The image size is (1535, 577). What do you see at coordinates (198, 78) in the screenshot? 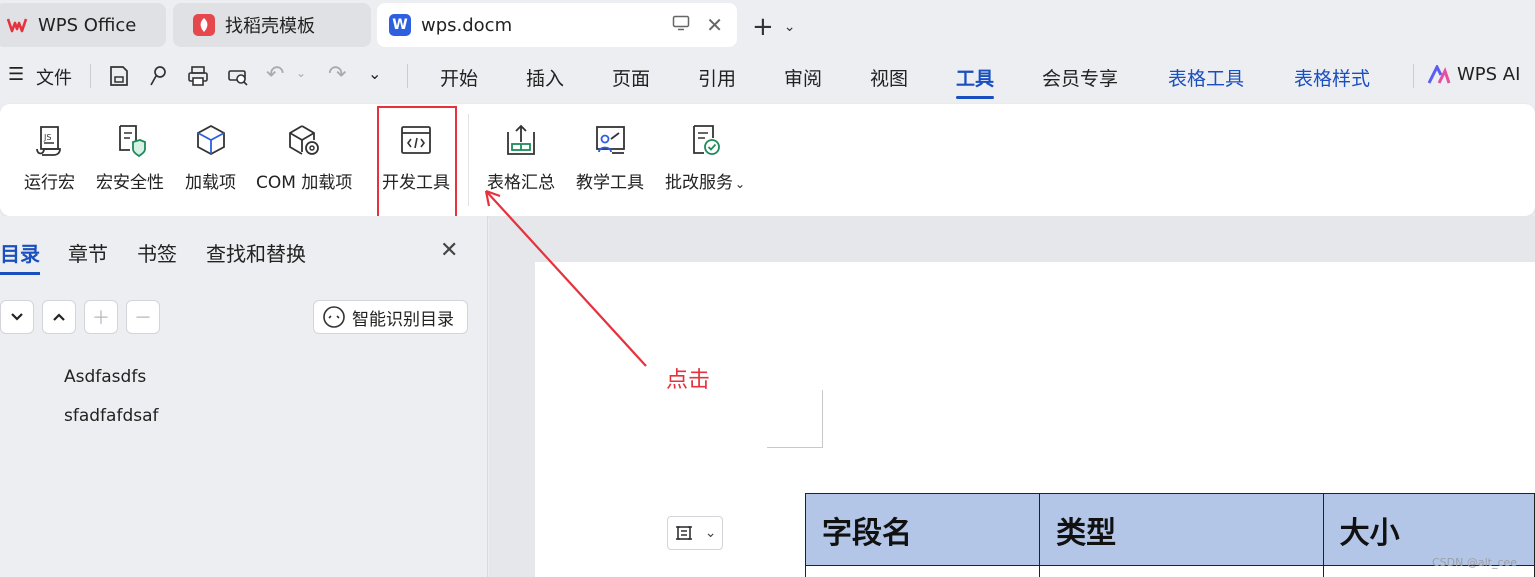
I see `print-icon` at bounding box center [198, 78].